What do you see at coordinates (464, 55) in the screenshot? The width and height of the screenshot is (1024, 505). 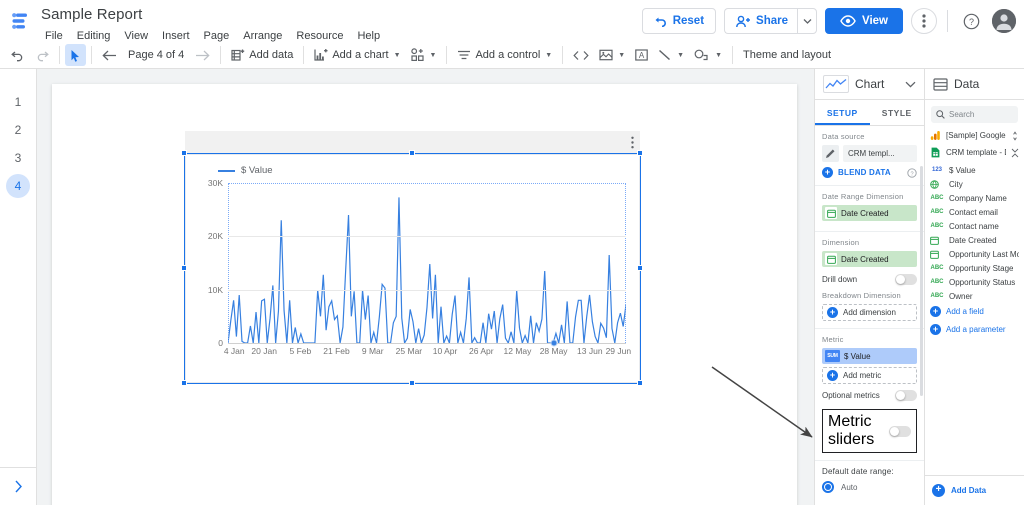 I see `filter-control-icon` at bounding box center [464, 55].